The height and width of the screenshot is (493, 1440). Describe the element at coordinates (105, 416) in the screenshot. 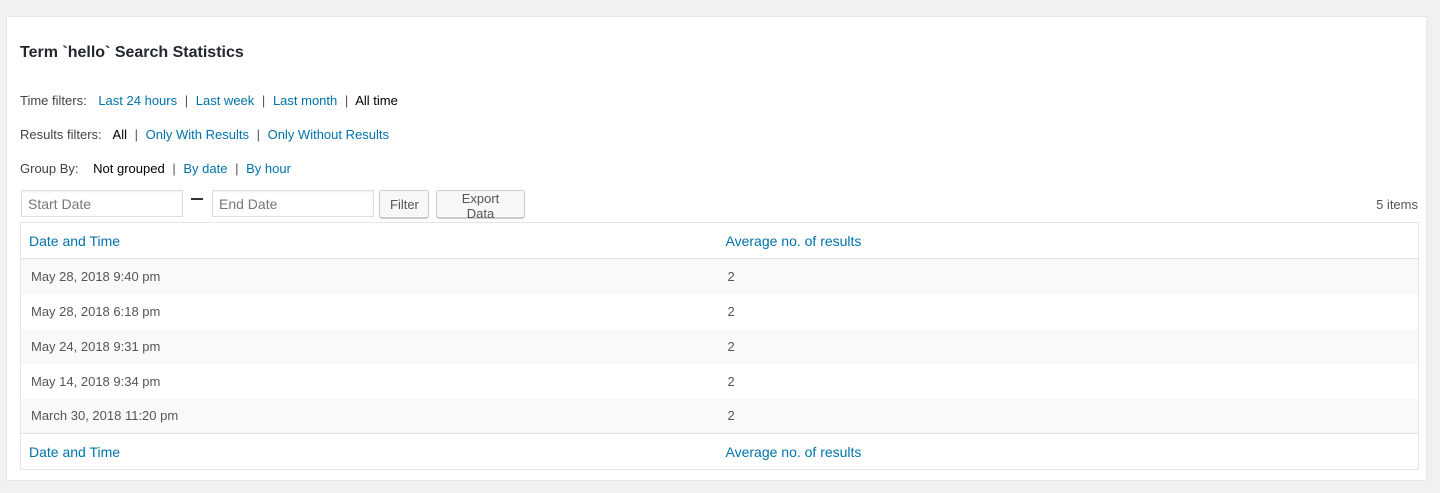

I see `cell-date-and-time: March 30, 2018 11:20 pm` at that location.